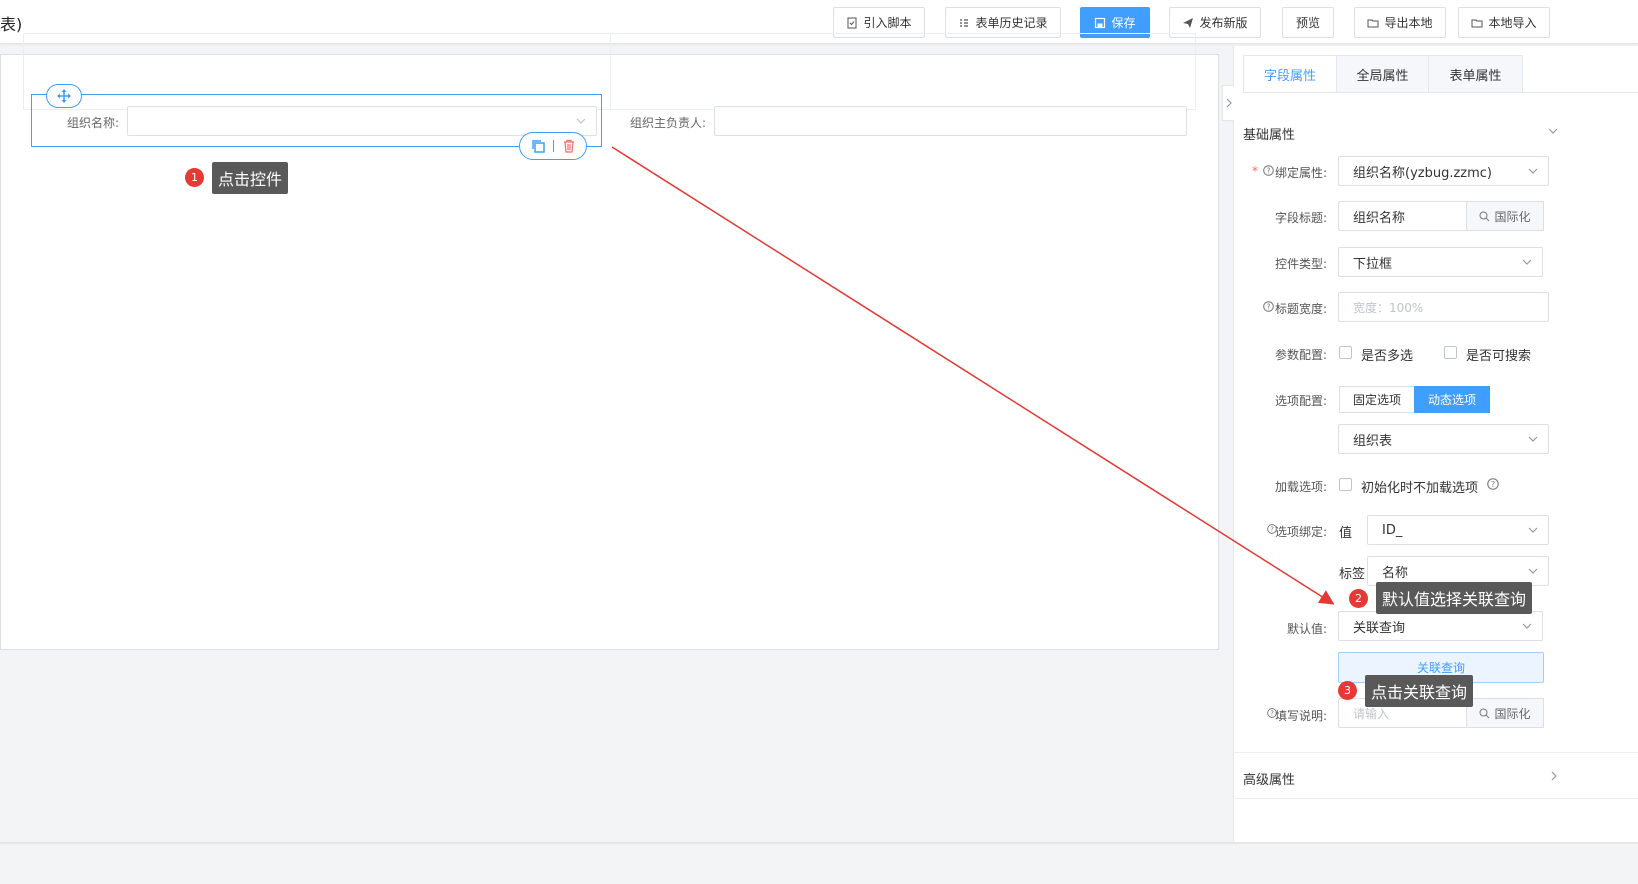 This screenshot has width=1638, height=884. Describe the element at coordinates (1440, 262) in the screenshot. I see `control-type-select: 下拉框` at that location.